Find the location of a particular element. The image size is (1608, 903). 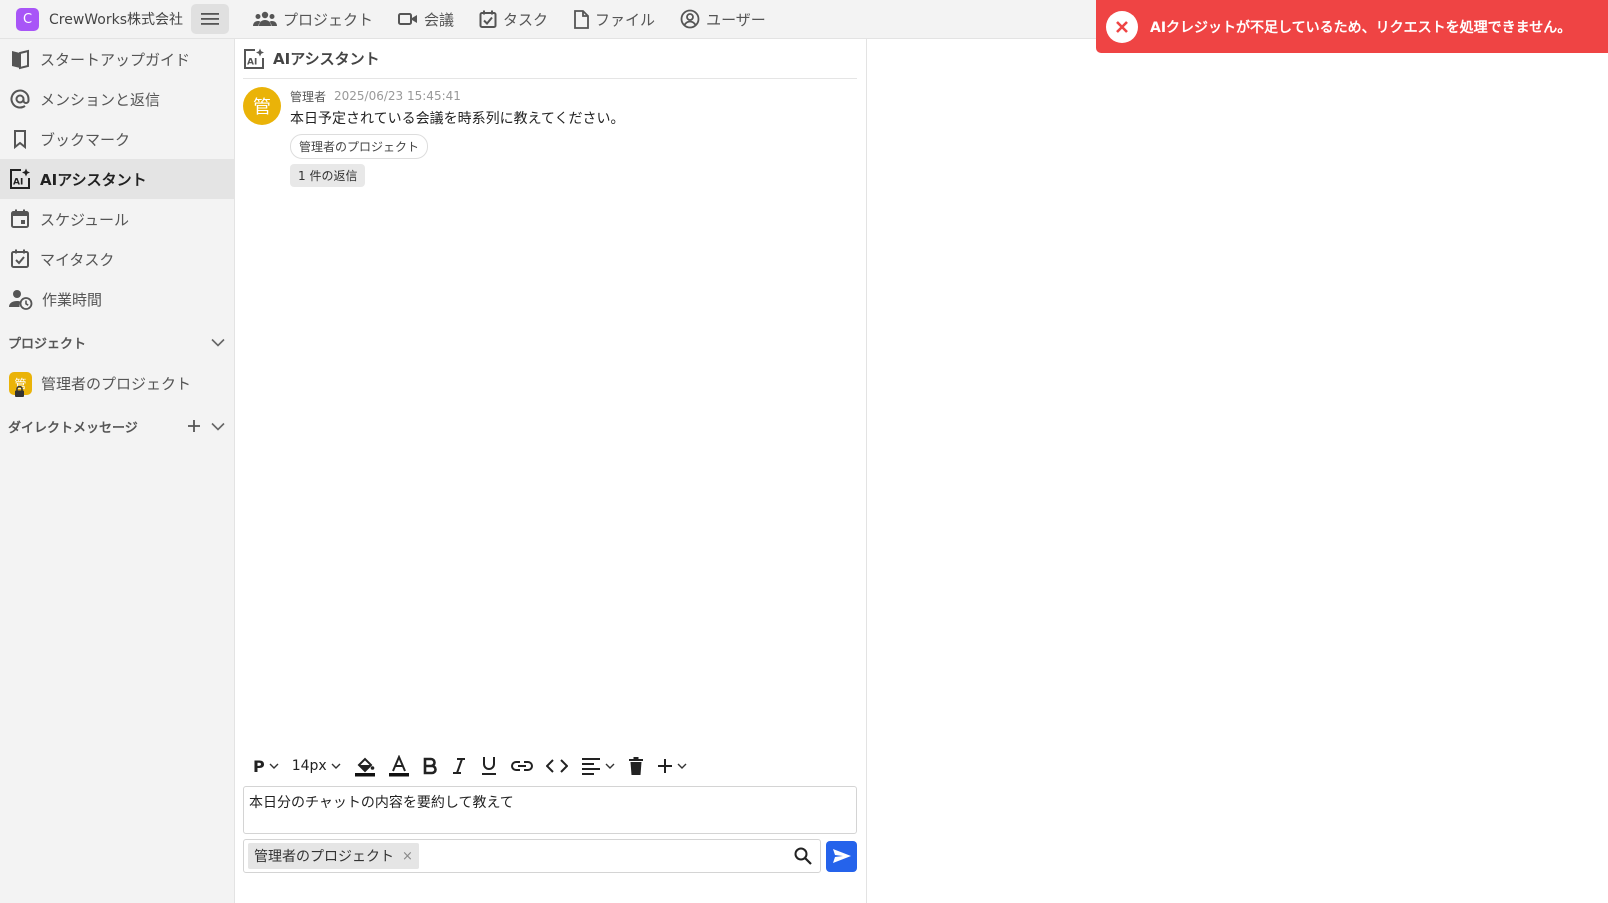

sidebar-item-label: メンションと返信 is located at coordinates (100, 99).